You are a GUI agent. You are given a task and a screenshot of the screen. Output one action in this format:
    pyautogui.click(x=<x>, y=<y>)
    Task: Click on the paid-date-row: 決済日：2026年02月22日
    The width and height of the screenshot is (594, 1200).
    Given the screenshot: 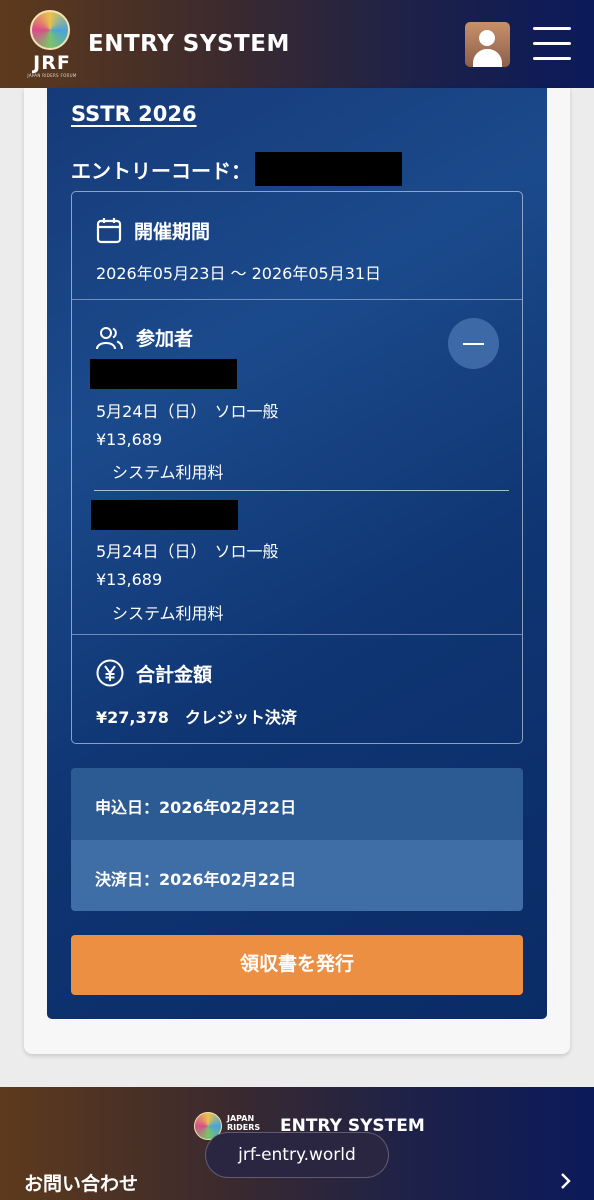 What is the action you would take?
    pyautogui.click(x=297, y=875)
    